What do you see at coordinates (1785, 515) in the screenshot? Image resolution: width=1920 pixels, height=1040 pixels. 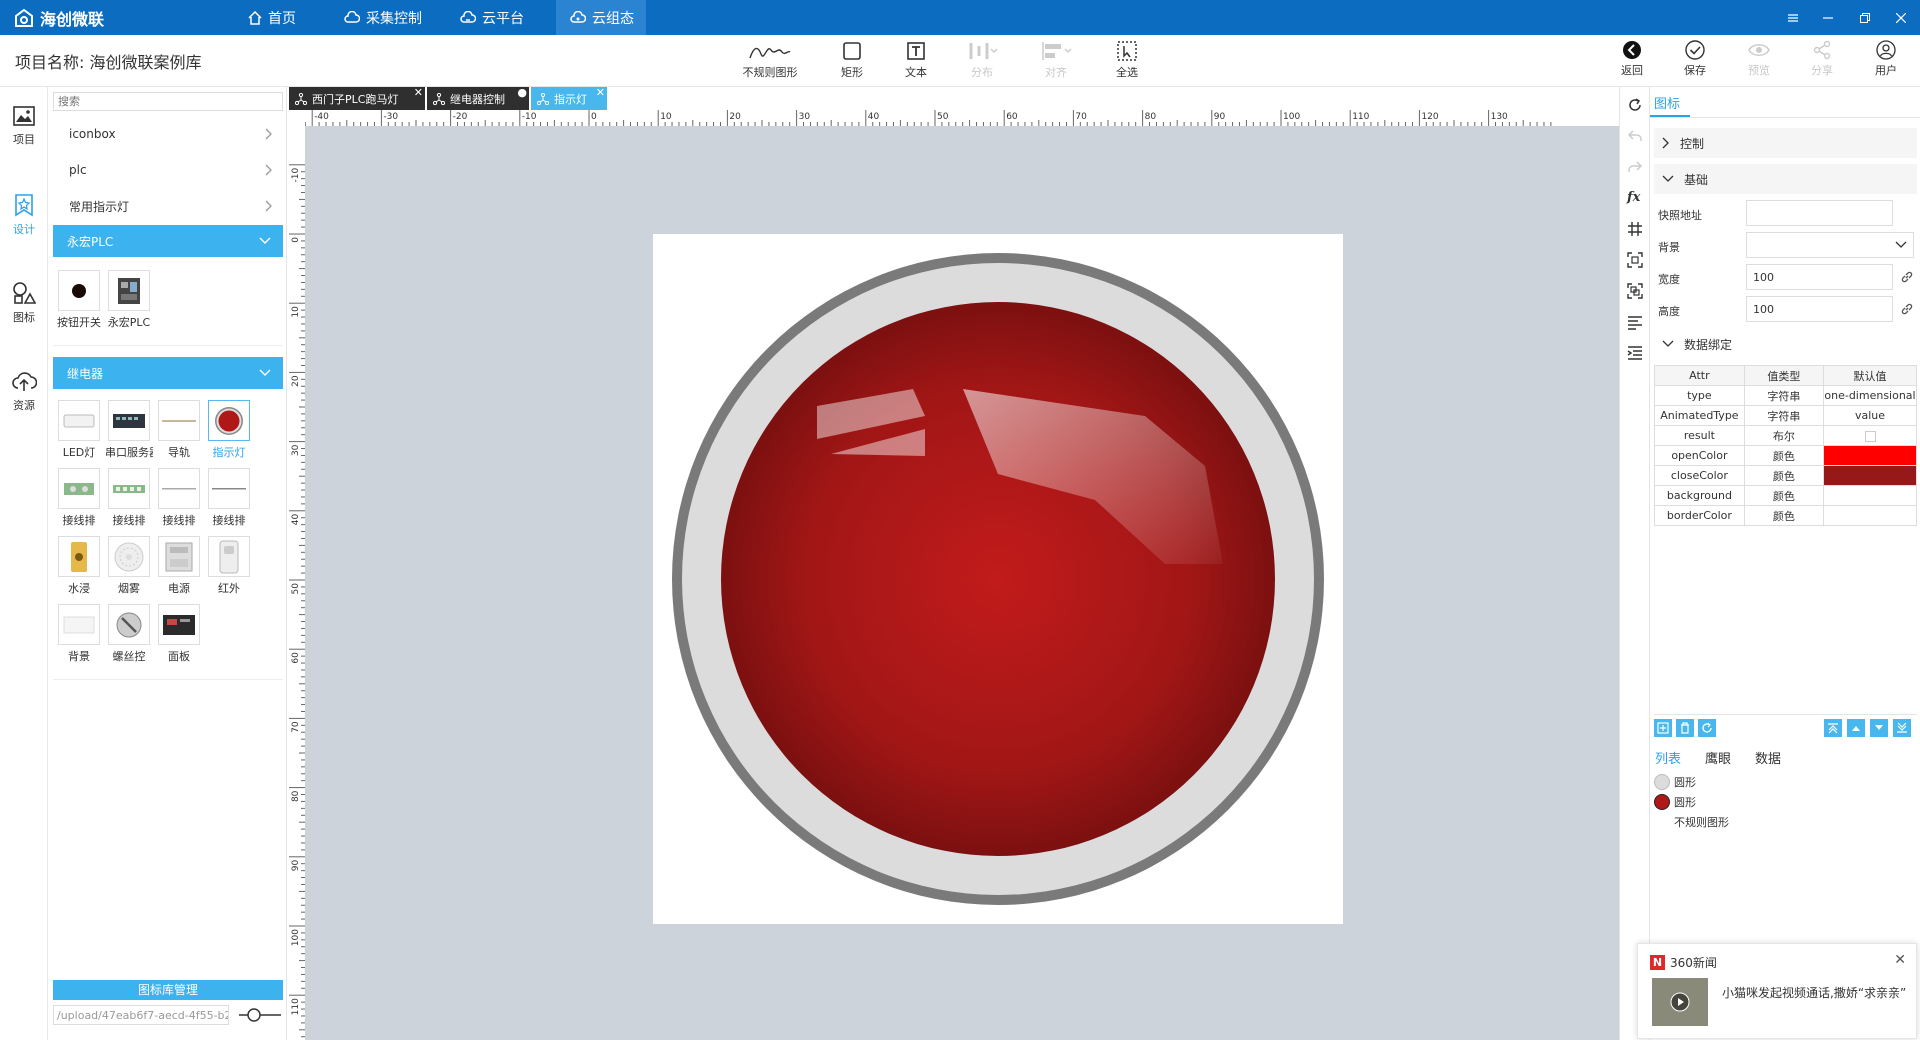 I see `table-row: borderColor 颜色` at bounding box center [1785, 515].